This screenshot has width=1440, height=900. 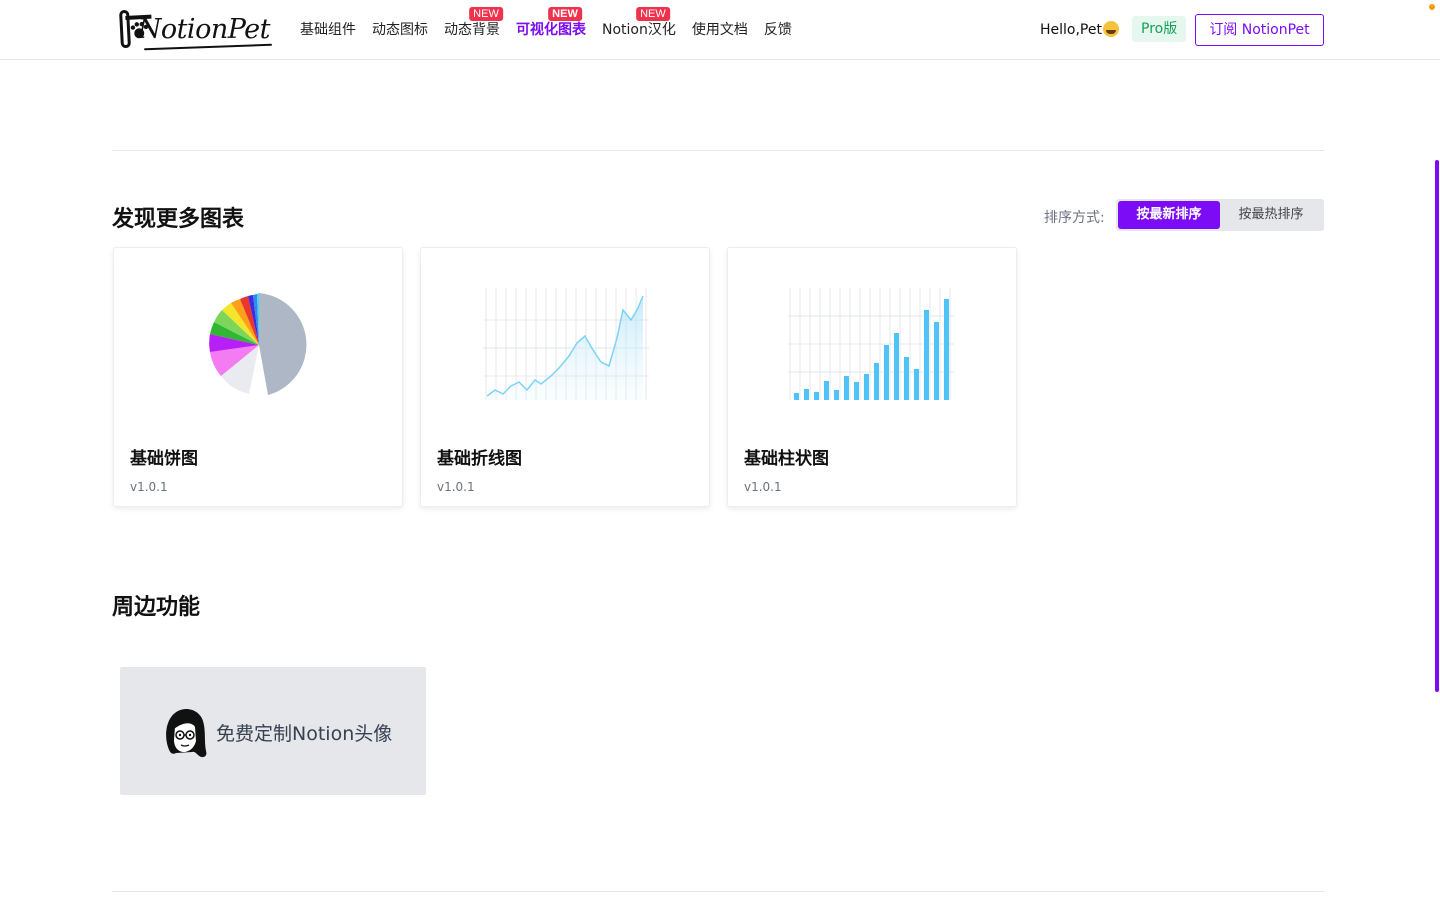 I want to click on nav-item-animated-backgrounds: 动态背景 NEW, so click(x=473, y=23).